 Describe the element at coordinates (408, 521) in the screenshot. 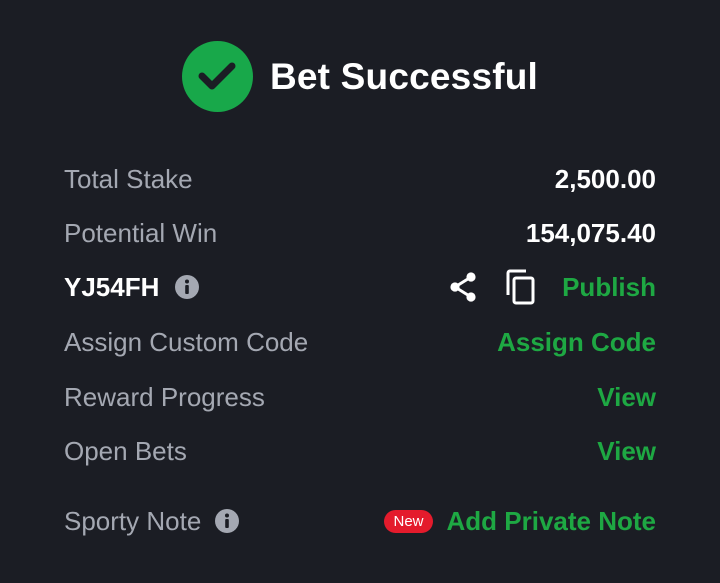

I see `new-badge: New` at that location.